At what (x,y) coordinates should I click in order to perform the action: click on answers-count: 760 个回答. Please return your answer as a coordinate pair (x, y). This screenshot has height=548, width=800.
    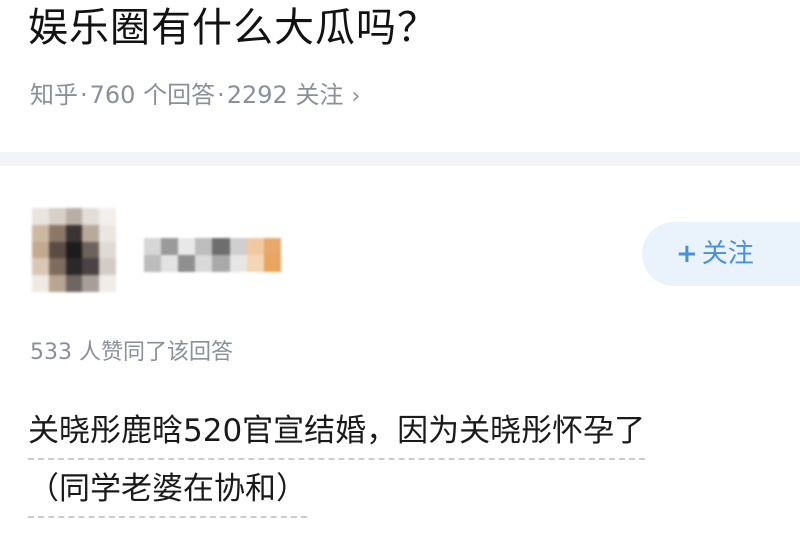
    Looking at the image, I should click on (152, 95).